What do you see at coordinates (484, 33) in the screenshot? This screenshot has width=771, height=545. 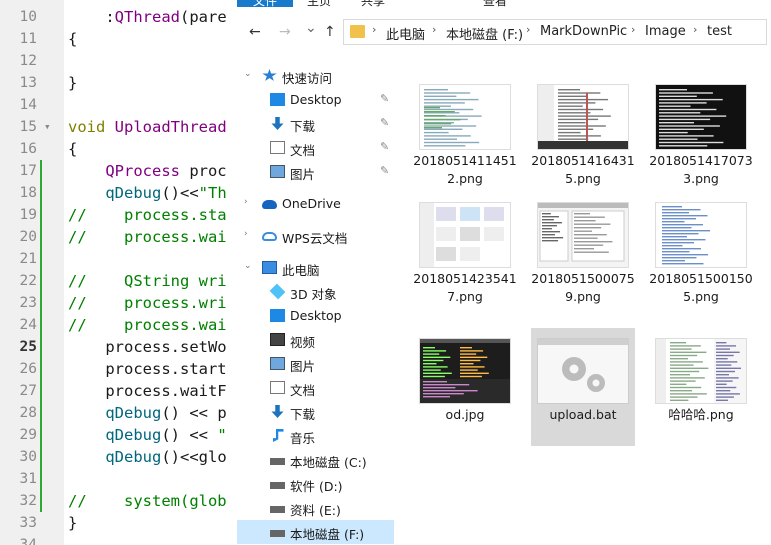 I see `breadcrumb-drive-f: 本地磁盘 (F:)` at bounding box center [484, 33].